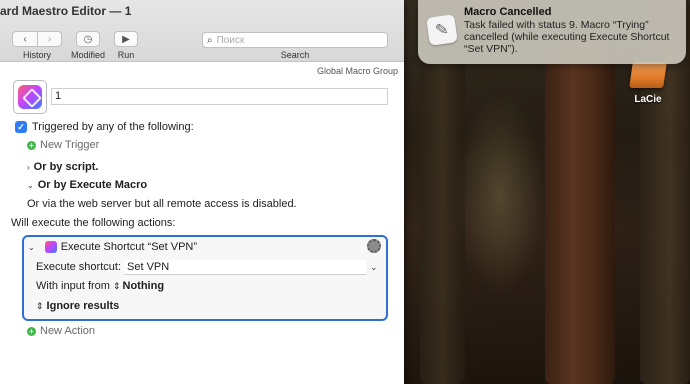 The image size is (690, 384). I want to click on history-buttons: ‹ ›, so click(37, 39).